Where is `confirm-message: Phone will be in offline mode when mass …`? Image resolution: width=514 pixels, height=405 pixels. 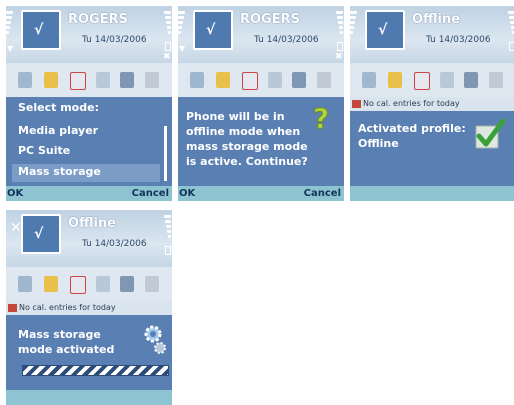 confirm-message: Phone will be in offline mode when mass … is located at coordinates (247, 139).